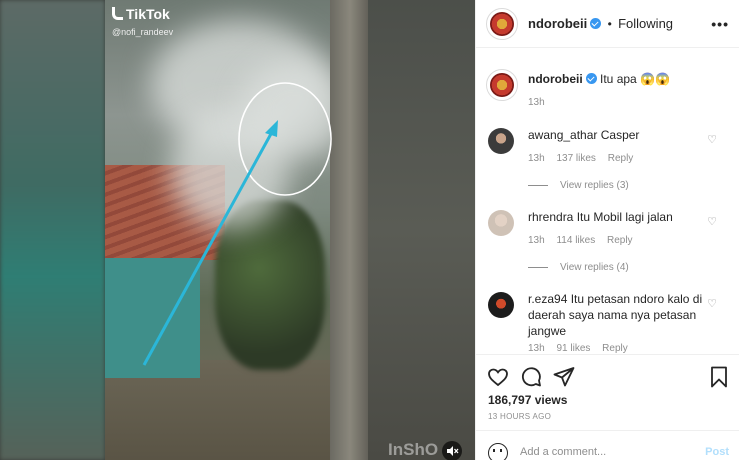 This screenshot has width=739, height=460. I want to click on header-user-line: ndorobeii • Following, so click(600, 23).